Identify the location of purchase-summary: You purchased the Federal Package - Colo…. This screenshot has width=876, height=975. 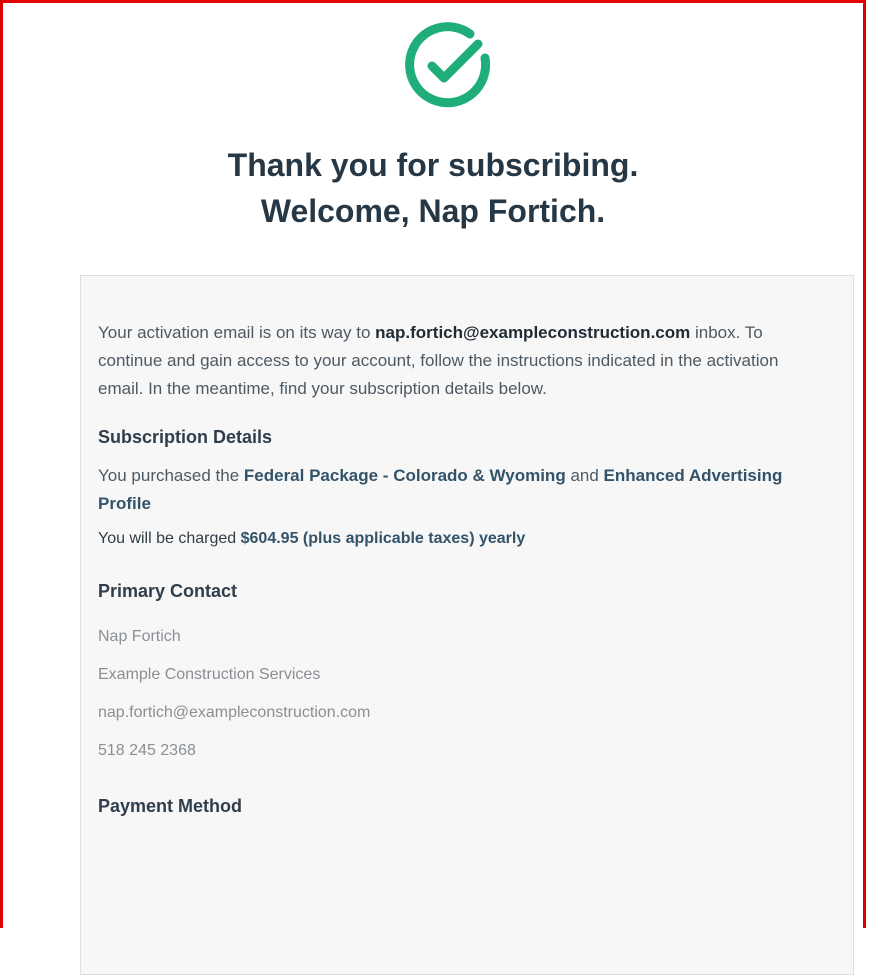
(448, 490).